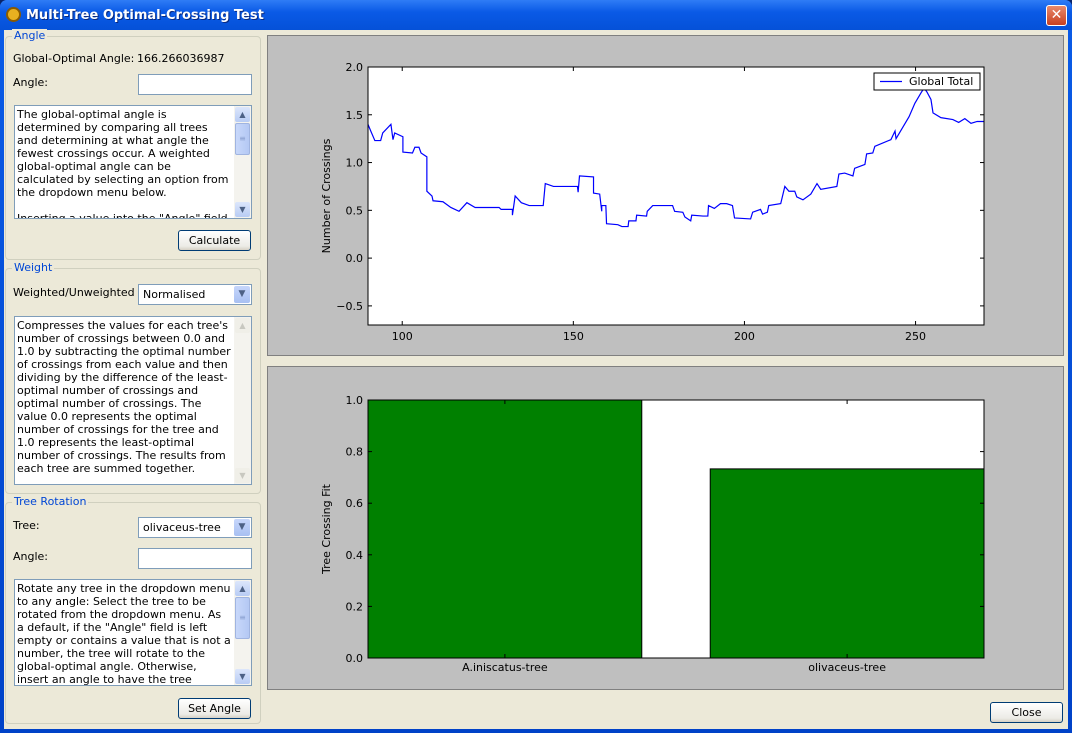  Describe the element at coordinates (536, 15) in the screenshot. I see `title-bar: Multi-Tree Optimal-Crossing Test ✕` at that location.